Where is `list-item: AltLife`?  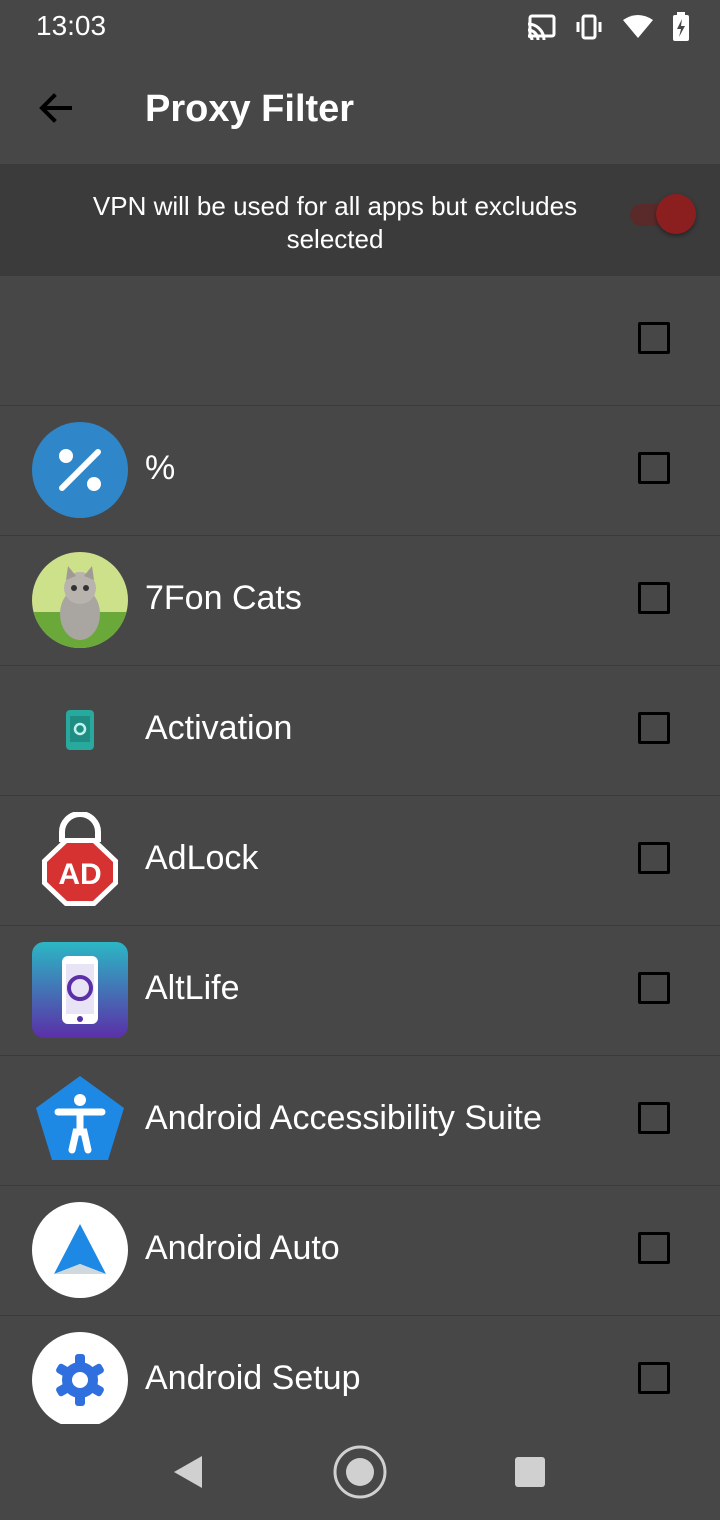
list-item: AltLife is located at coordinates (360, 991).